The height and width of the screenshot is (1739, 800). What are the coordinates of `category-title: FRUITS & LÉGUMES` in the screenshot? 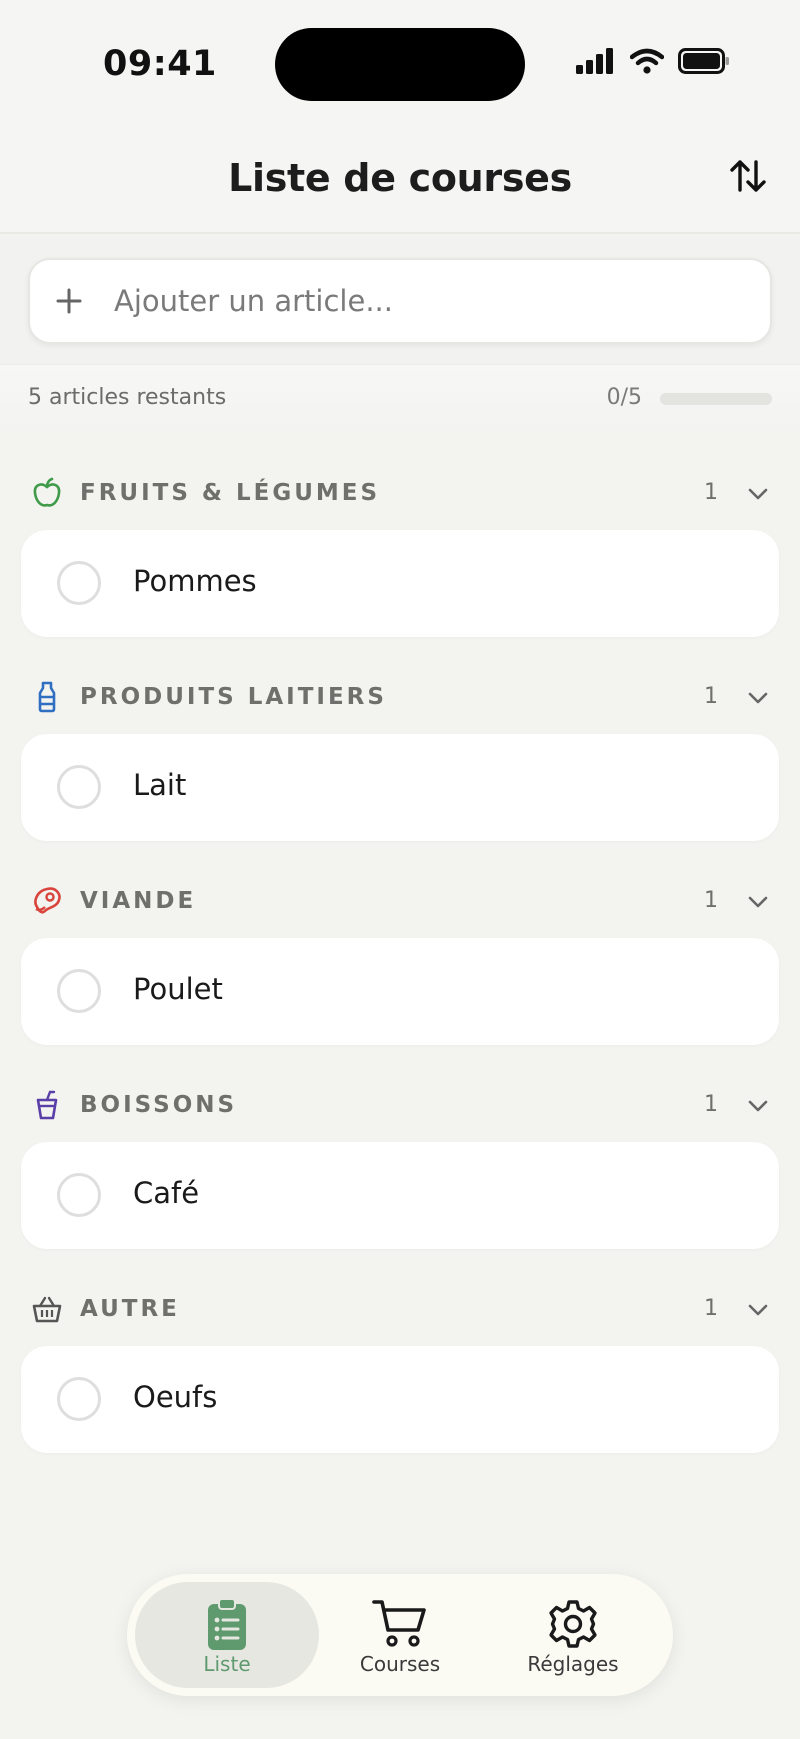 It's located at (230, 493).